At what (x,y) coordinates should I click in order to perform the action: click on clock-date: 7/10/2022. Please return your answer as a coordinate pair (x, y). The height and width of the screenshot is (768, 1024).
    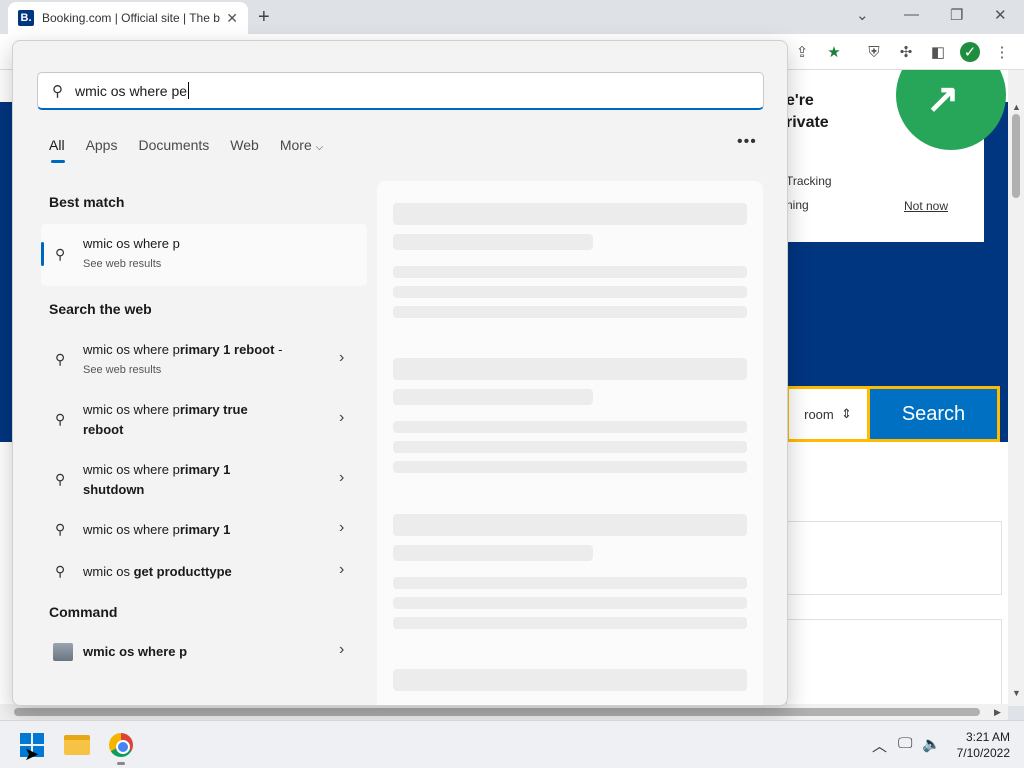
    Looking at the image, I should click on (983, 753).